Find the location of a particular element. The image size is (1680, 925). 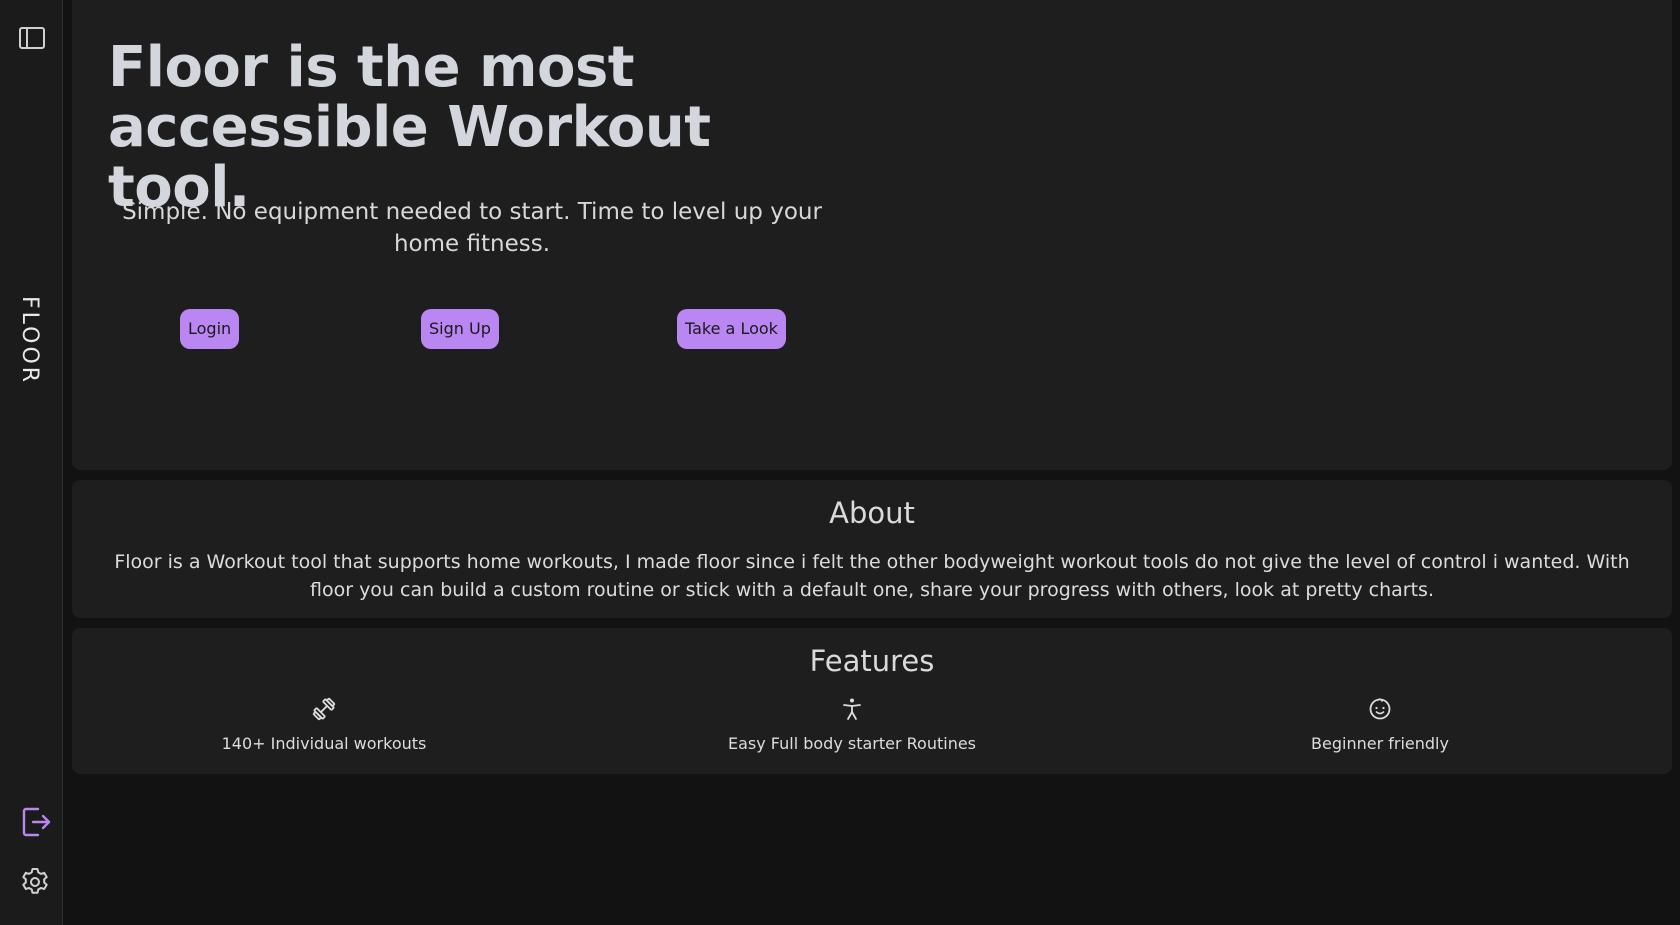

feature-item: Easy Full body starter Routines is located at coordinates (852, 724).